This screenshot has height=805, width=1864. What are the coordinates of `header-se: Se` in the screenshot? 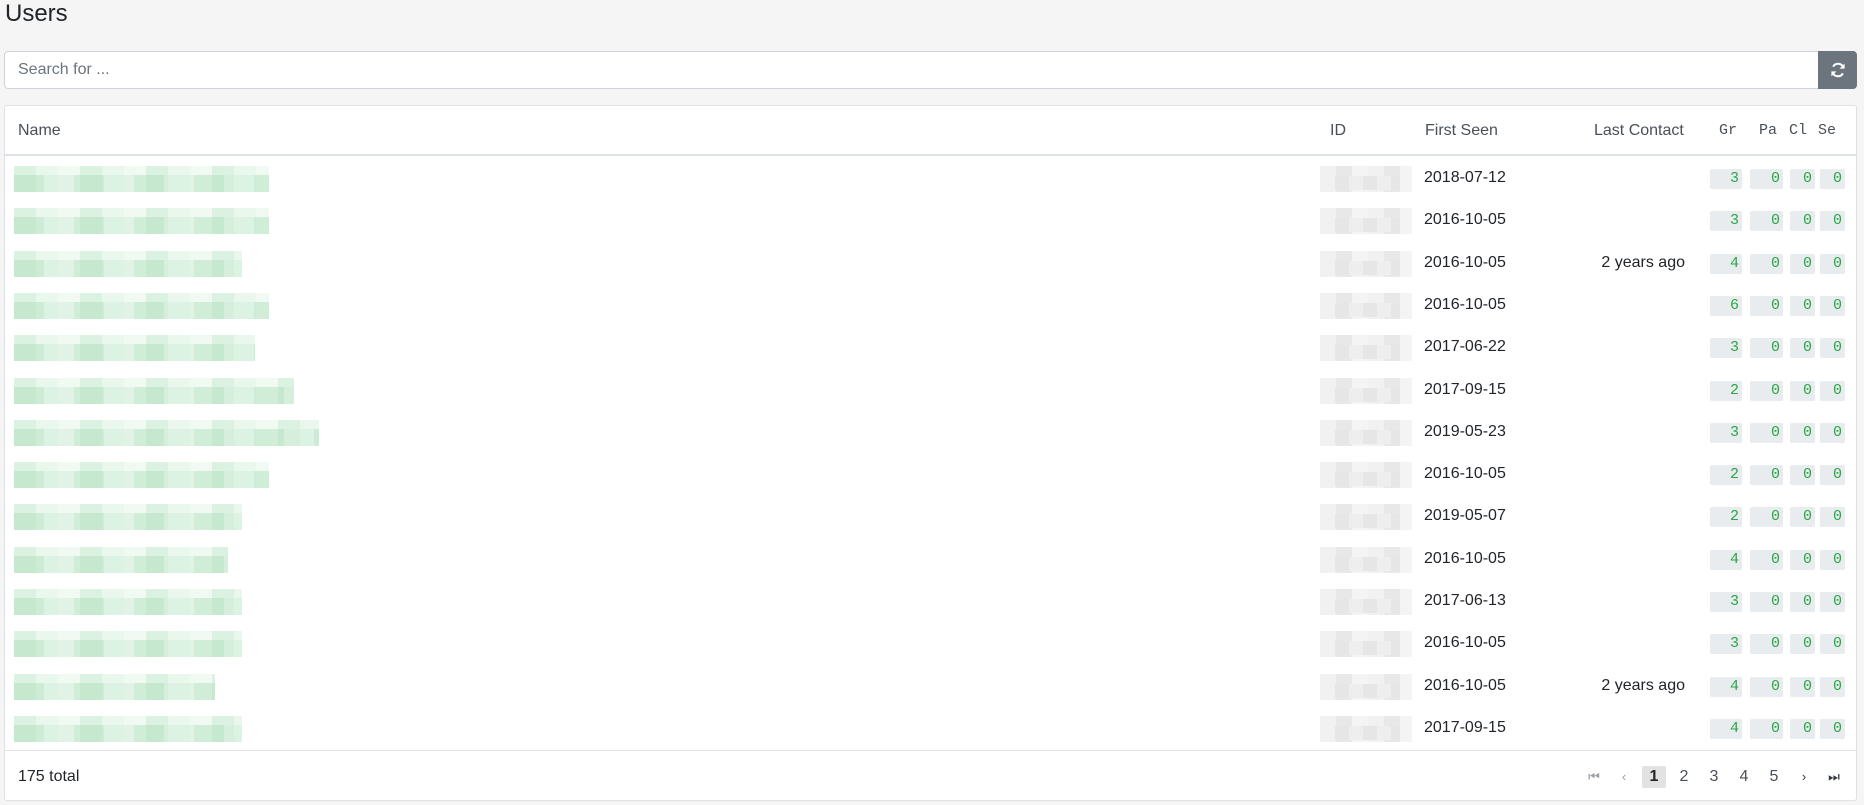 It's located at (1827, 131).